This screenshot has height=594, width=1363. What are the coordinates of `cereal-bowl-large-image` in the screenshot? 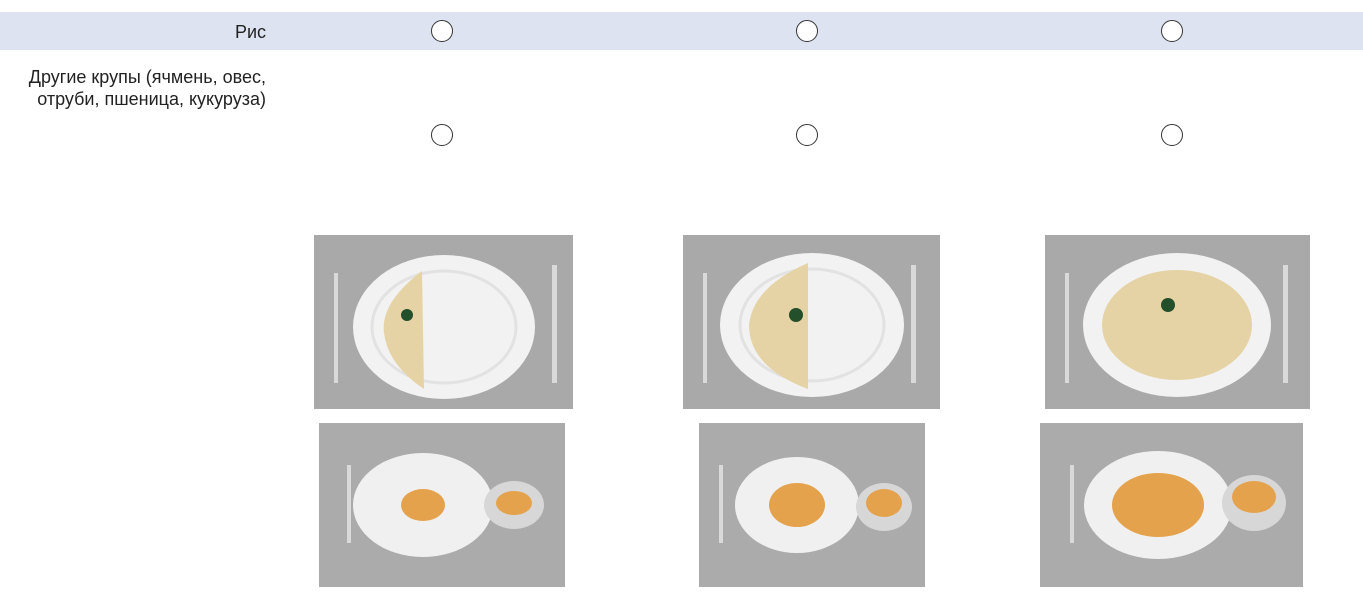 It's located at (1171, 505).